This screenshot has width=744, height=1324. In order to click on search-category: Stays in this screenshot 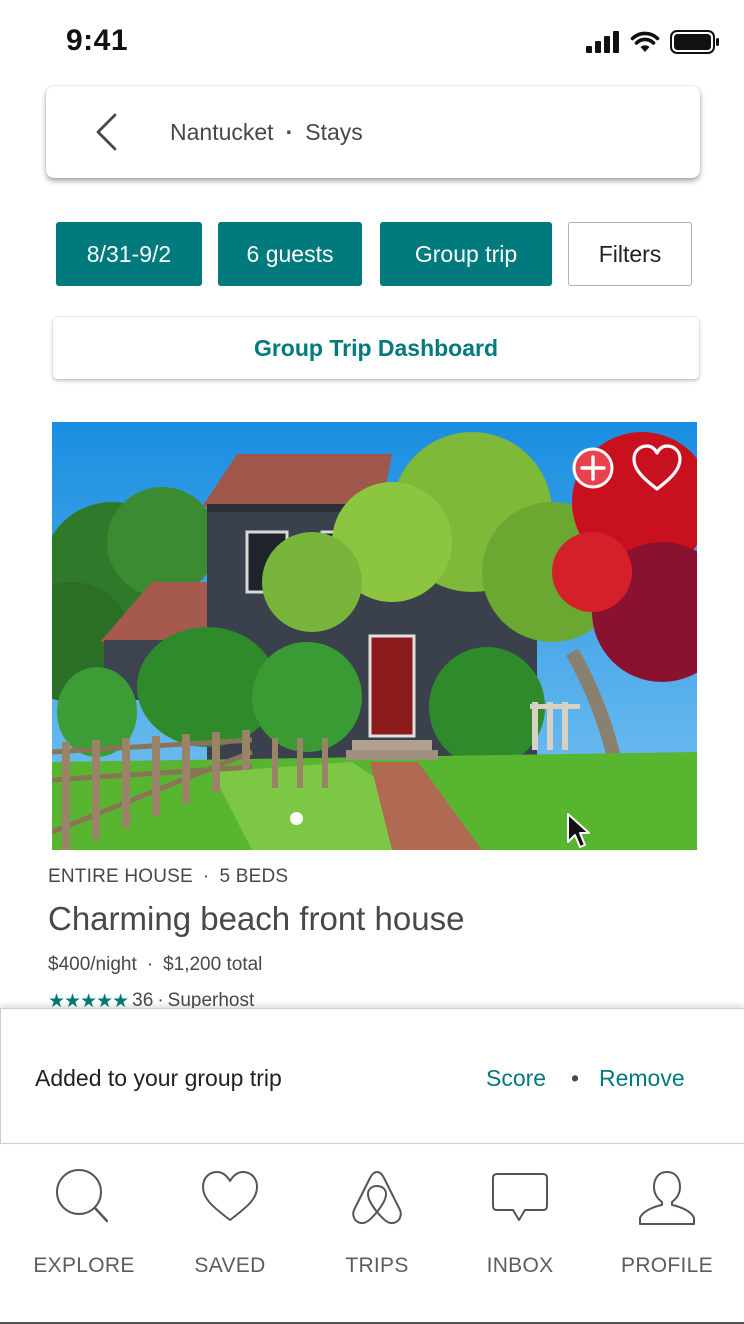, I will do `click(334, 132)`.